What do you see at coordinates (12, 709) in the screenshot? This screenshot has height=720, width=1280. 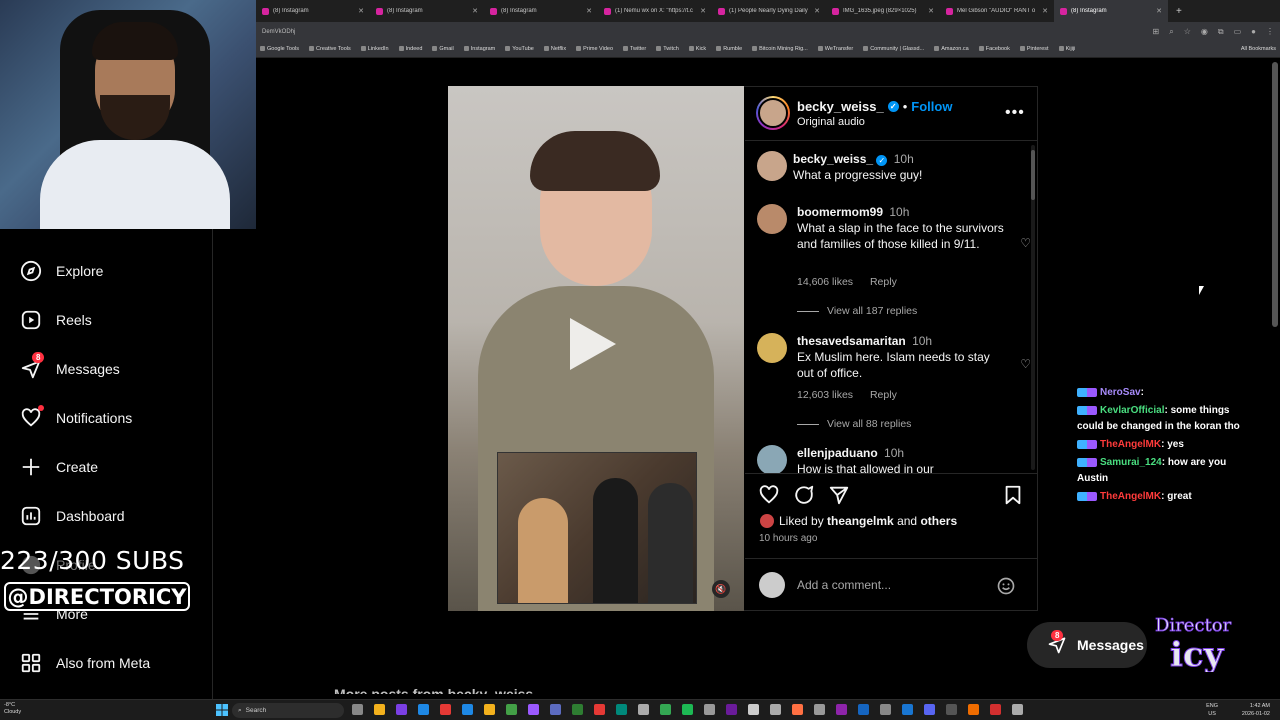 I see `weather-widget: -8°C Cloudy` at bounding box center [12, 709].